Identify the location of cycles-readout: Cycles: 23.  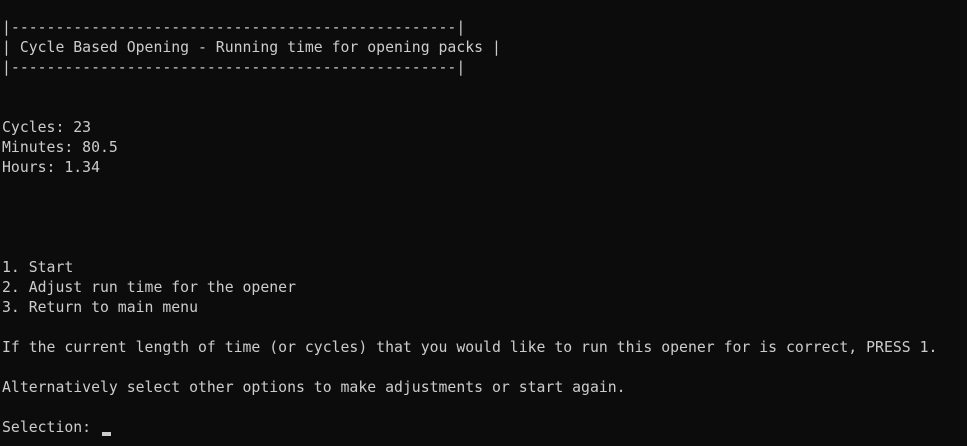
(47, 127).